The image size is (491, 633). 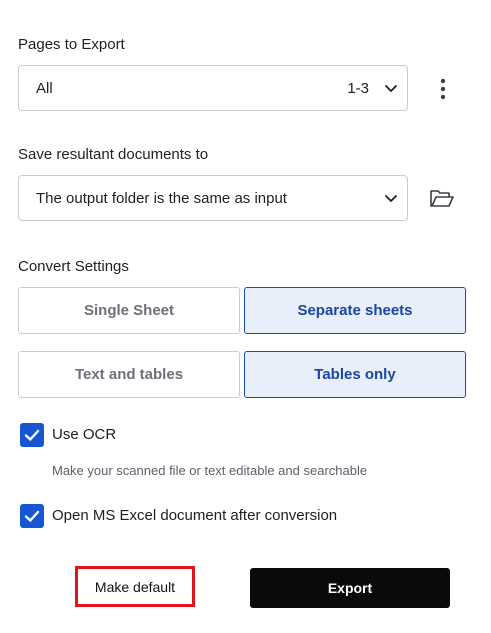 What do you see at coordinates (195, 515) in the screenshot?
I see `open-excel-label: Open MS Excel document after conversion` at bounding box center [195, 515].